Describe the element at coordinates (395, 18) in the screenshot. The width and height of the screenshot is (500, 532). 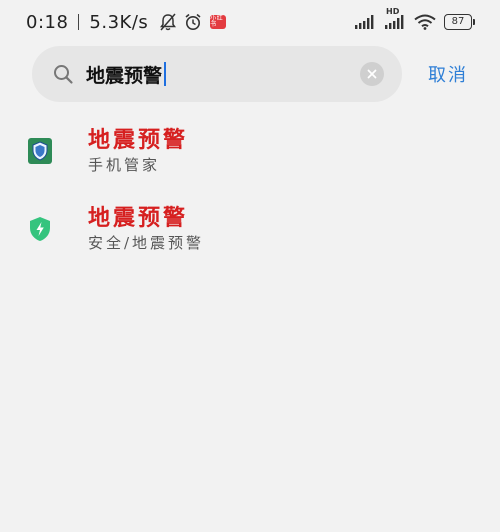
I see `signal-hd-icon: HD` at that location.